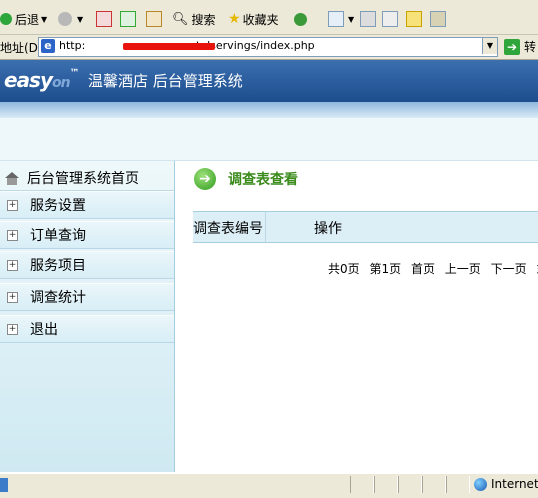  I want to click on sidebar-item-label: 订单查询, so click(58, 236).